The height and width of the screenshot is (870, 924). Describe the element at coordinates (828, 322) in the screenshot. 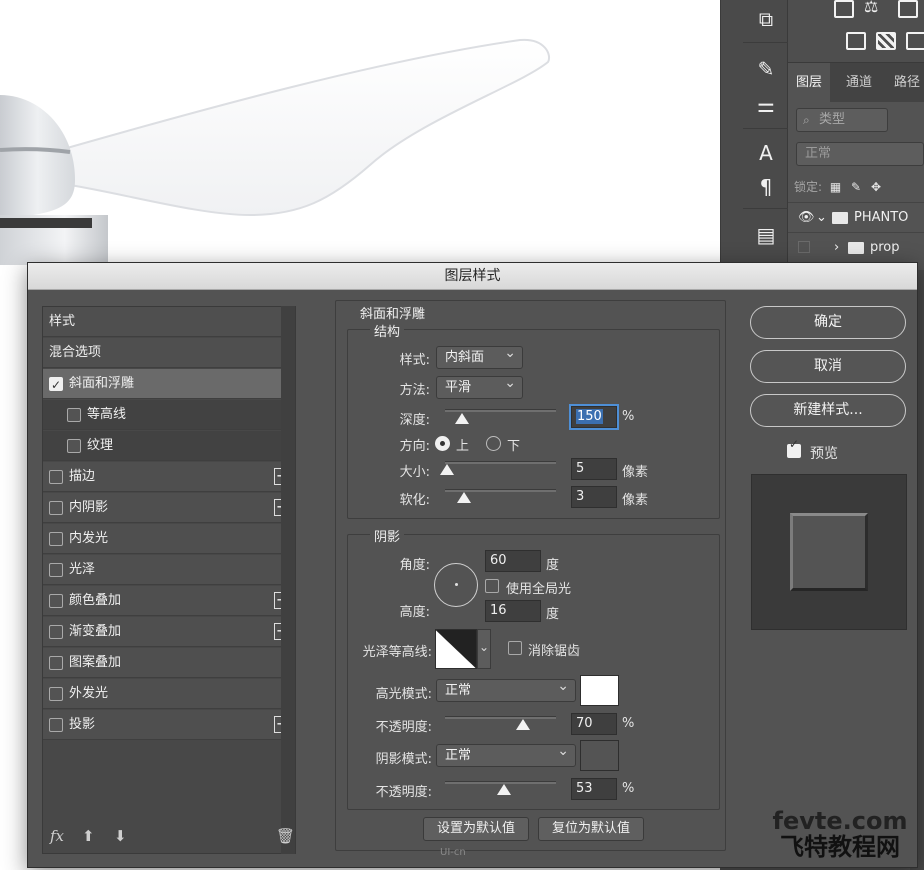

I see `ok-button: 确定` at that location.